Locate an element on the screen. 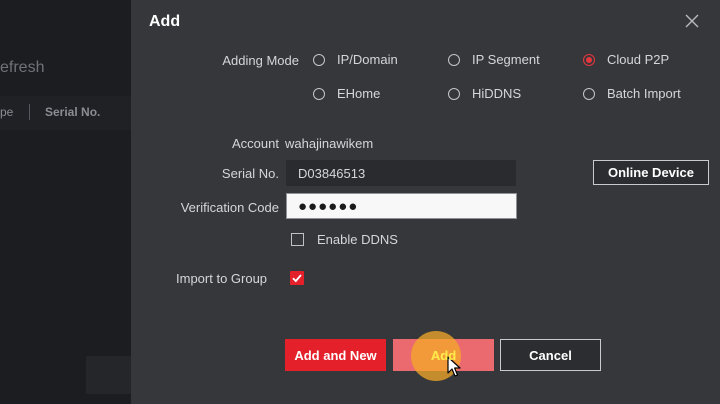 Image resolution: width=720 pixels, height=404 pixels. cancel-button: Cancel is located at coordinates (550, 355).